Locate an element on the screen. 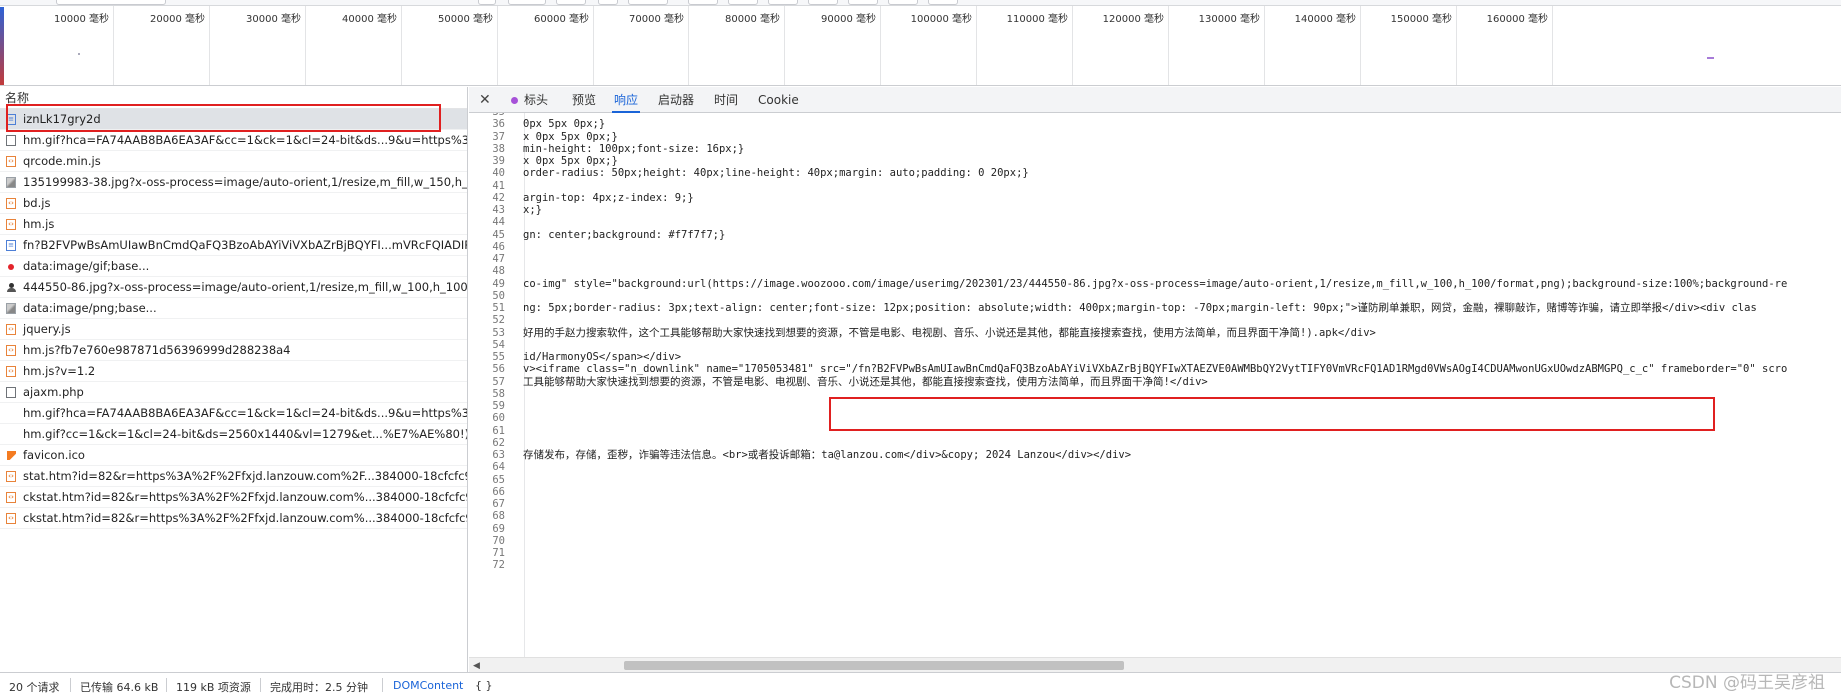  line-number: 40 is located at coordinates (498, 173).